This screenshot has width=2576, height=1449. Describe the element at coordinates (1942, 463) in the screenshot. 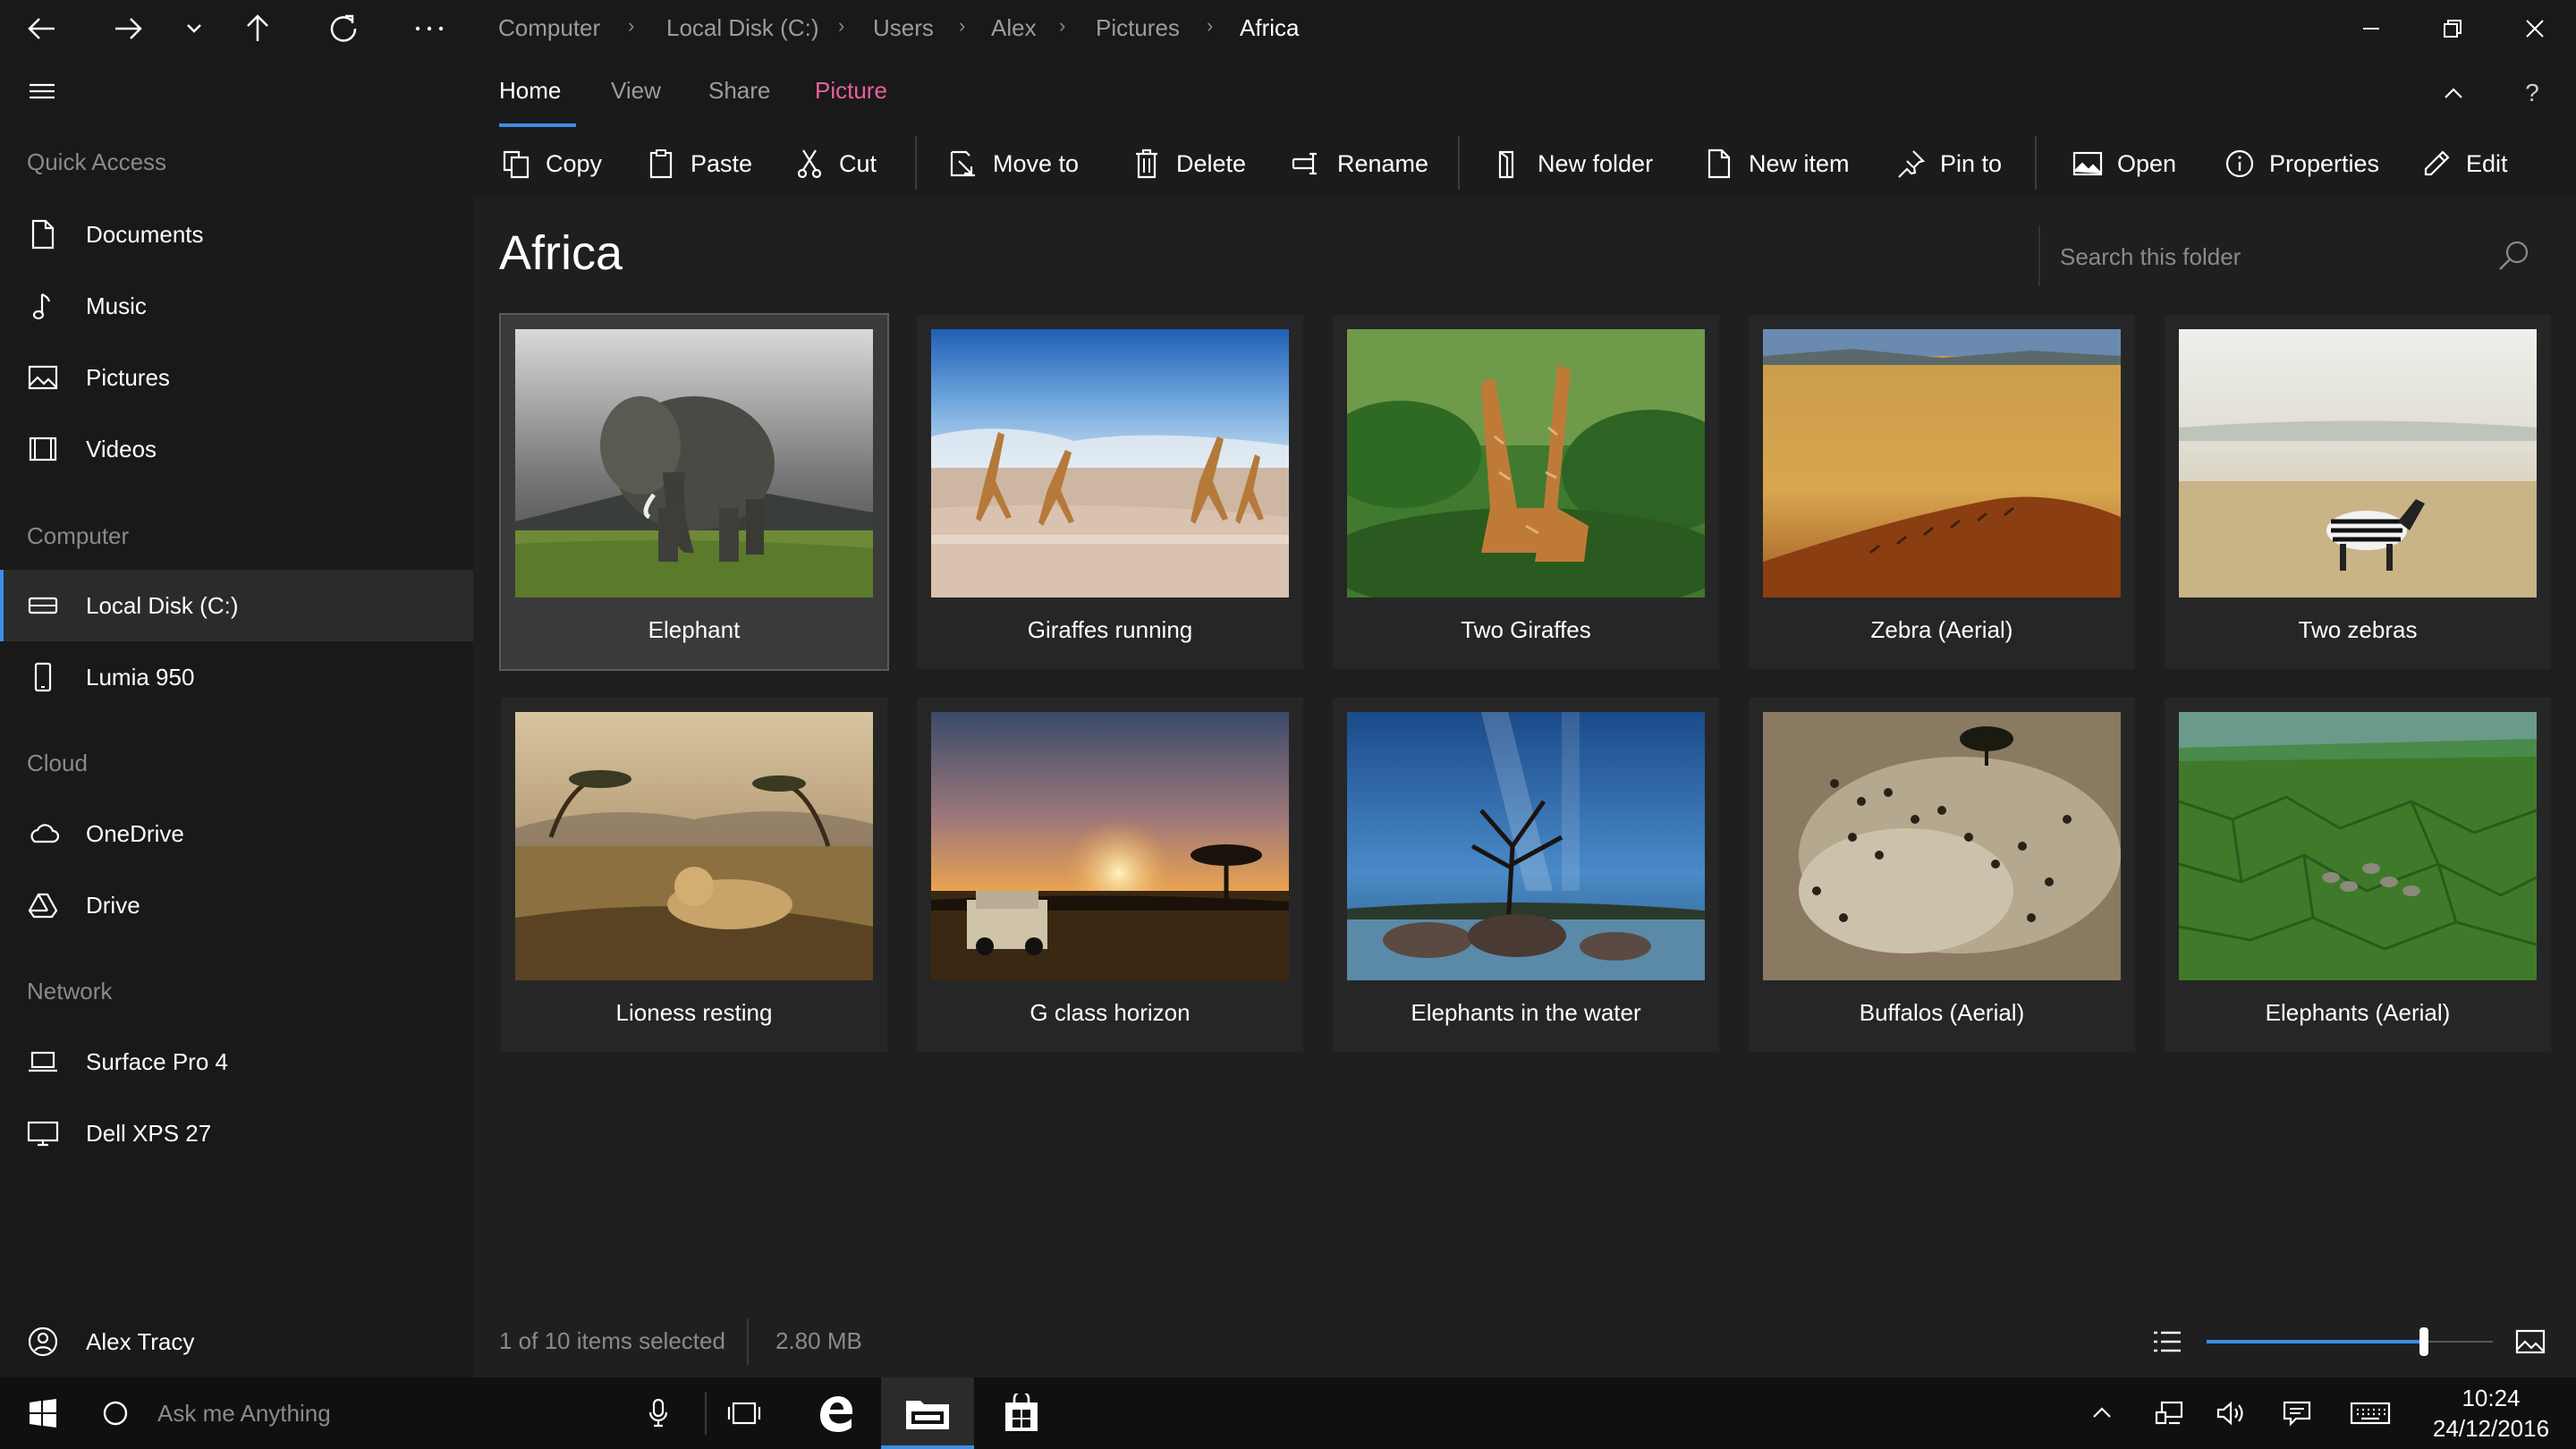

I see `thumbnail-zebra-aerial` at that location.